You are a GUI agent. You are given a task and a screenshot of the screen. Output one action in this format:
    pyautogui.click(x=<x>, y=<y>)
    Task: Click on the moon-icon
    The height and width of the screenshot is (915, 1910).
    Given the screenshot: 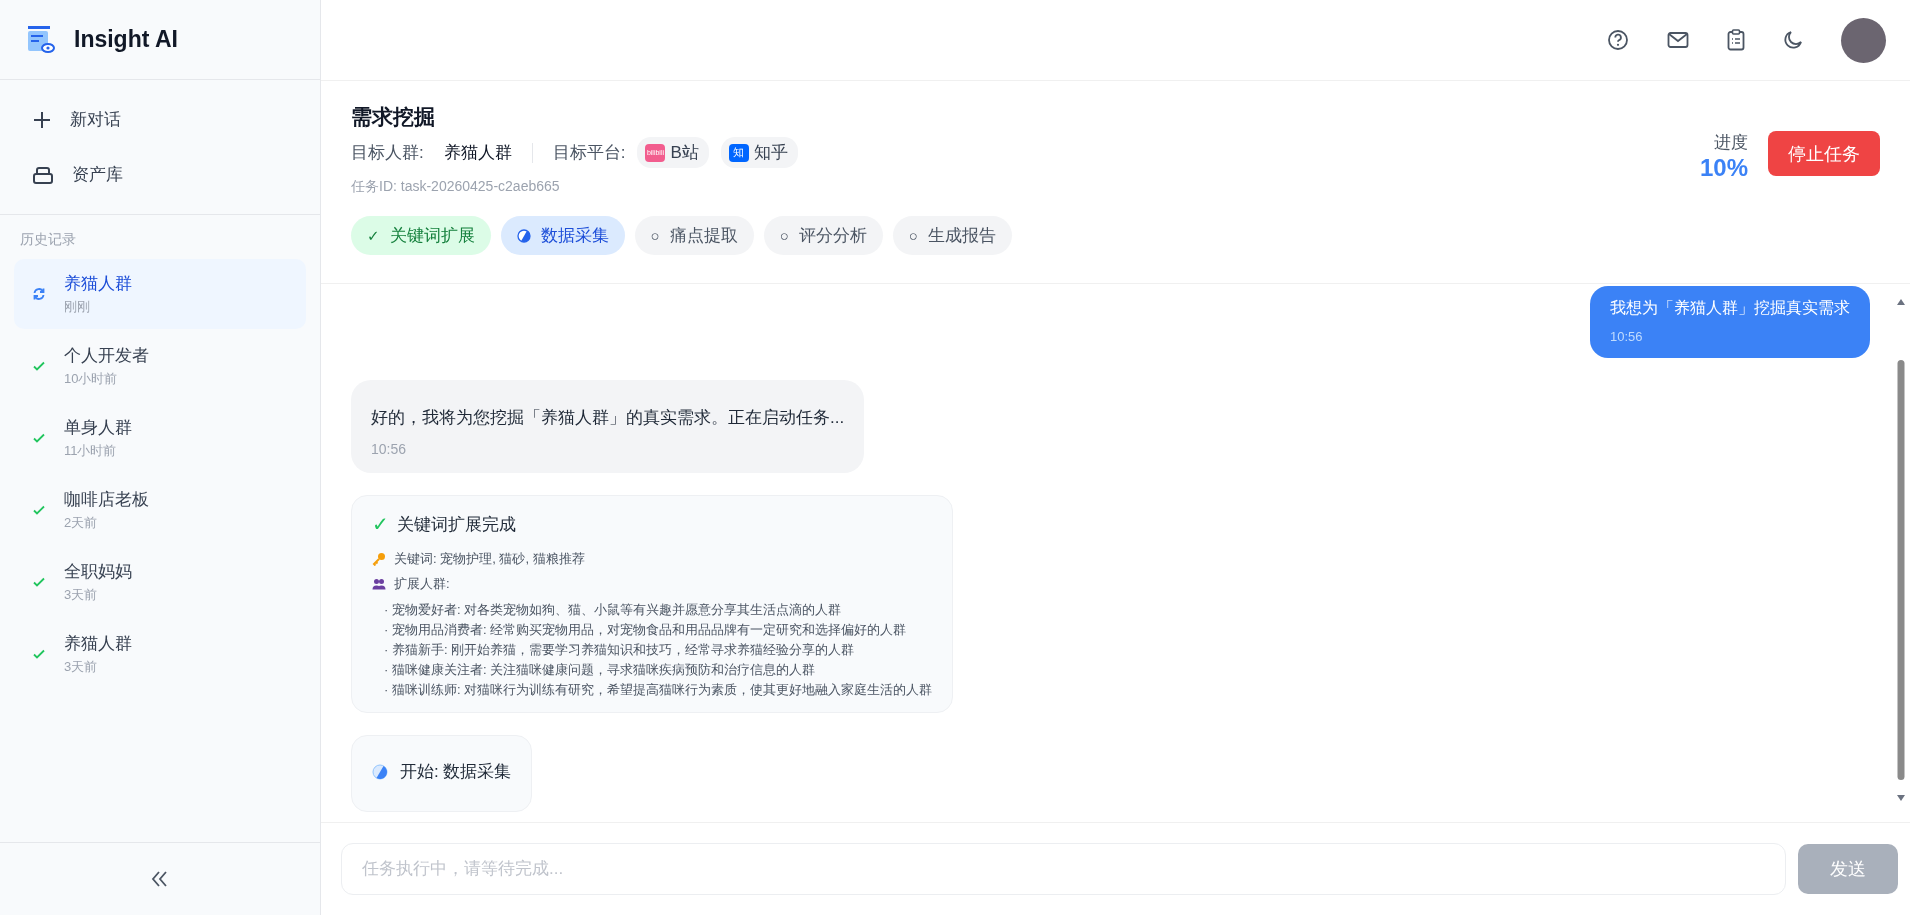 What is the action you would take?
    pyautogui.click(x=1793, y=40)
    